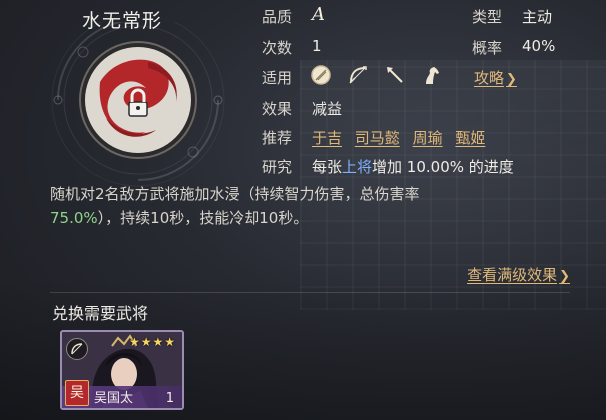 This screenshot has width=606, height=420. Describe the element at coordinates (377, 138) in the screenshot. I see `recommend-general-link: 司马懿` at that location.